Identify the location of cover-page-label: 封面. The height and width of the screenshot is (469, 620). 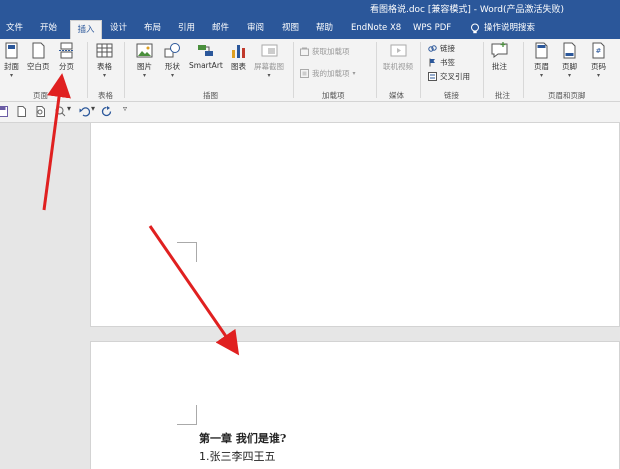
(11, 66).